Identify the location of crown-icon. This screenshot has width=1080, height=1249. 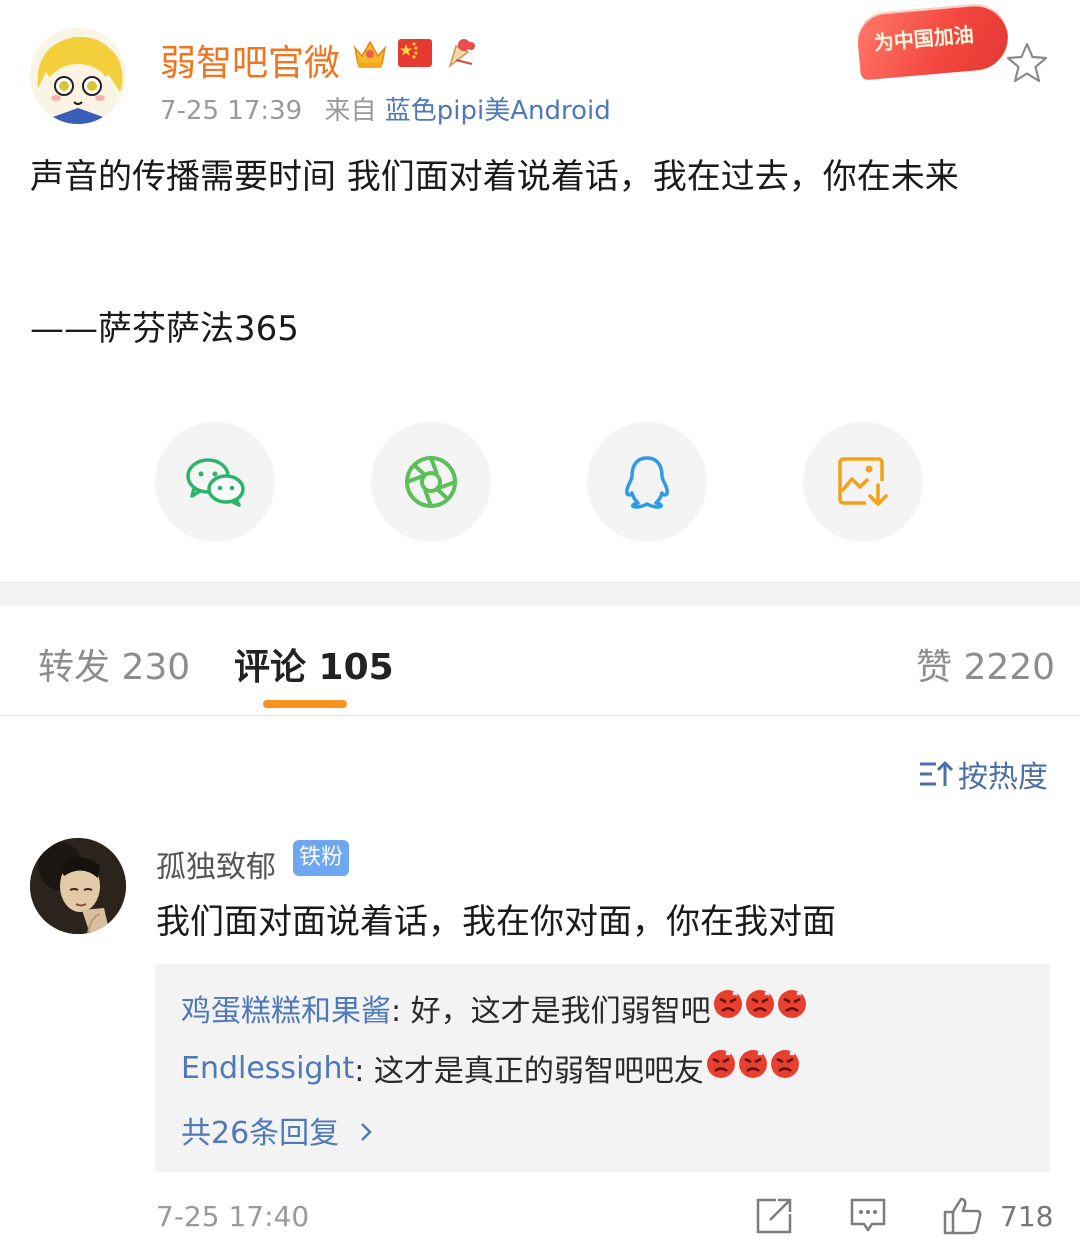
(370, 55).